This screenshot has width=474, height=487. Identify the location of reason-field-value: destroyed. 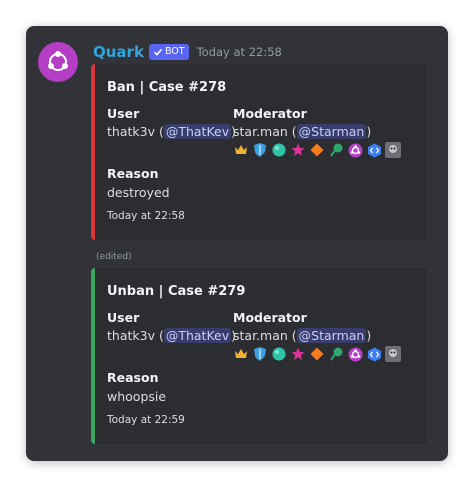
(138, 192).